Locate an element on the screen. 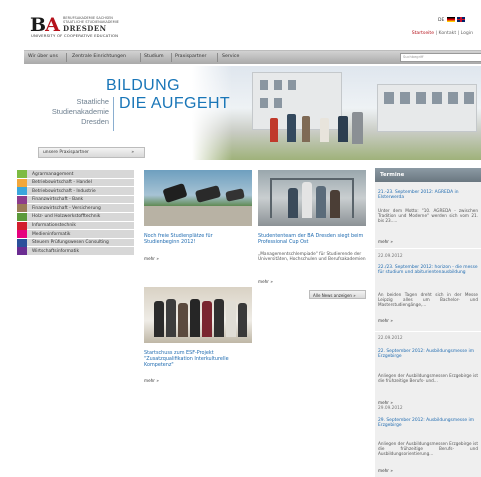 The width and height of the screenshot is (481, 477). nav-item-zentrale-einrichtungen: Zentrale Einrichtungen is located at coordinates (99, 56).